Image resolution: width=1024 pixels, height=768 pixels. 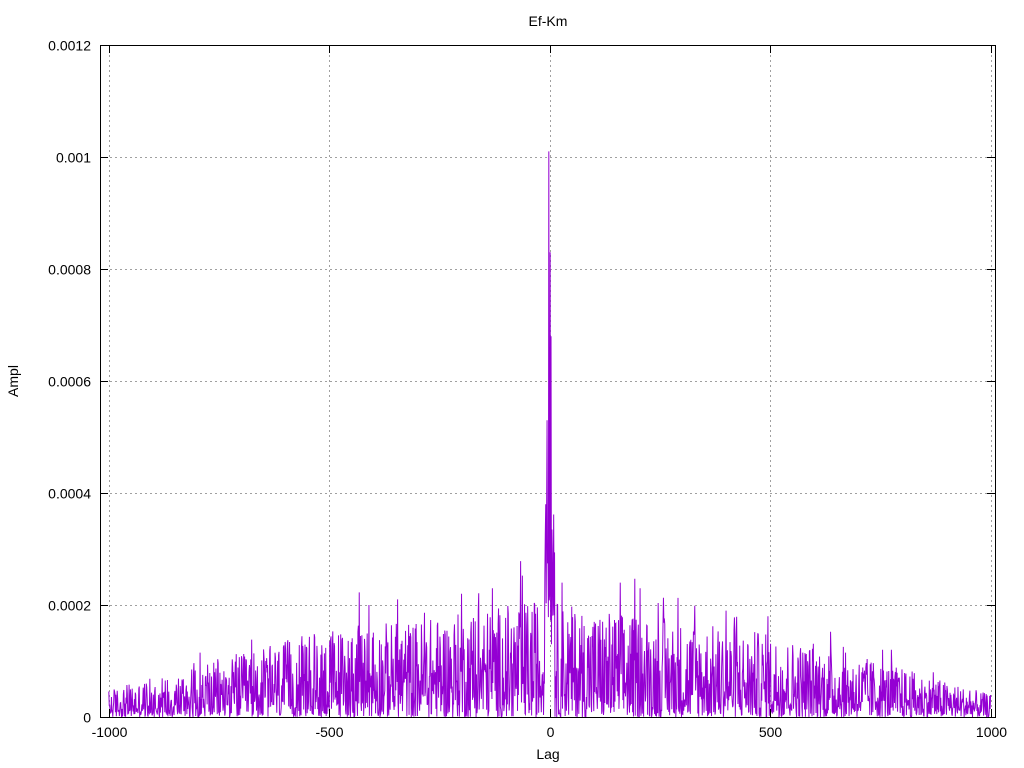 I want to click on chart-title: Ef-Km, so click(x=548, y=21).